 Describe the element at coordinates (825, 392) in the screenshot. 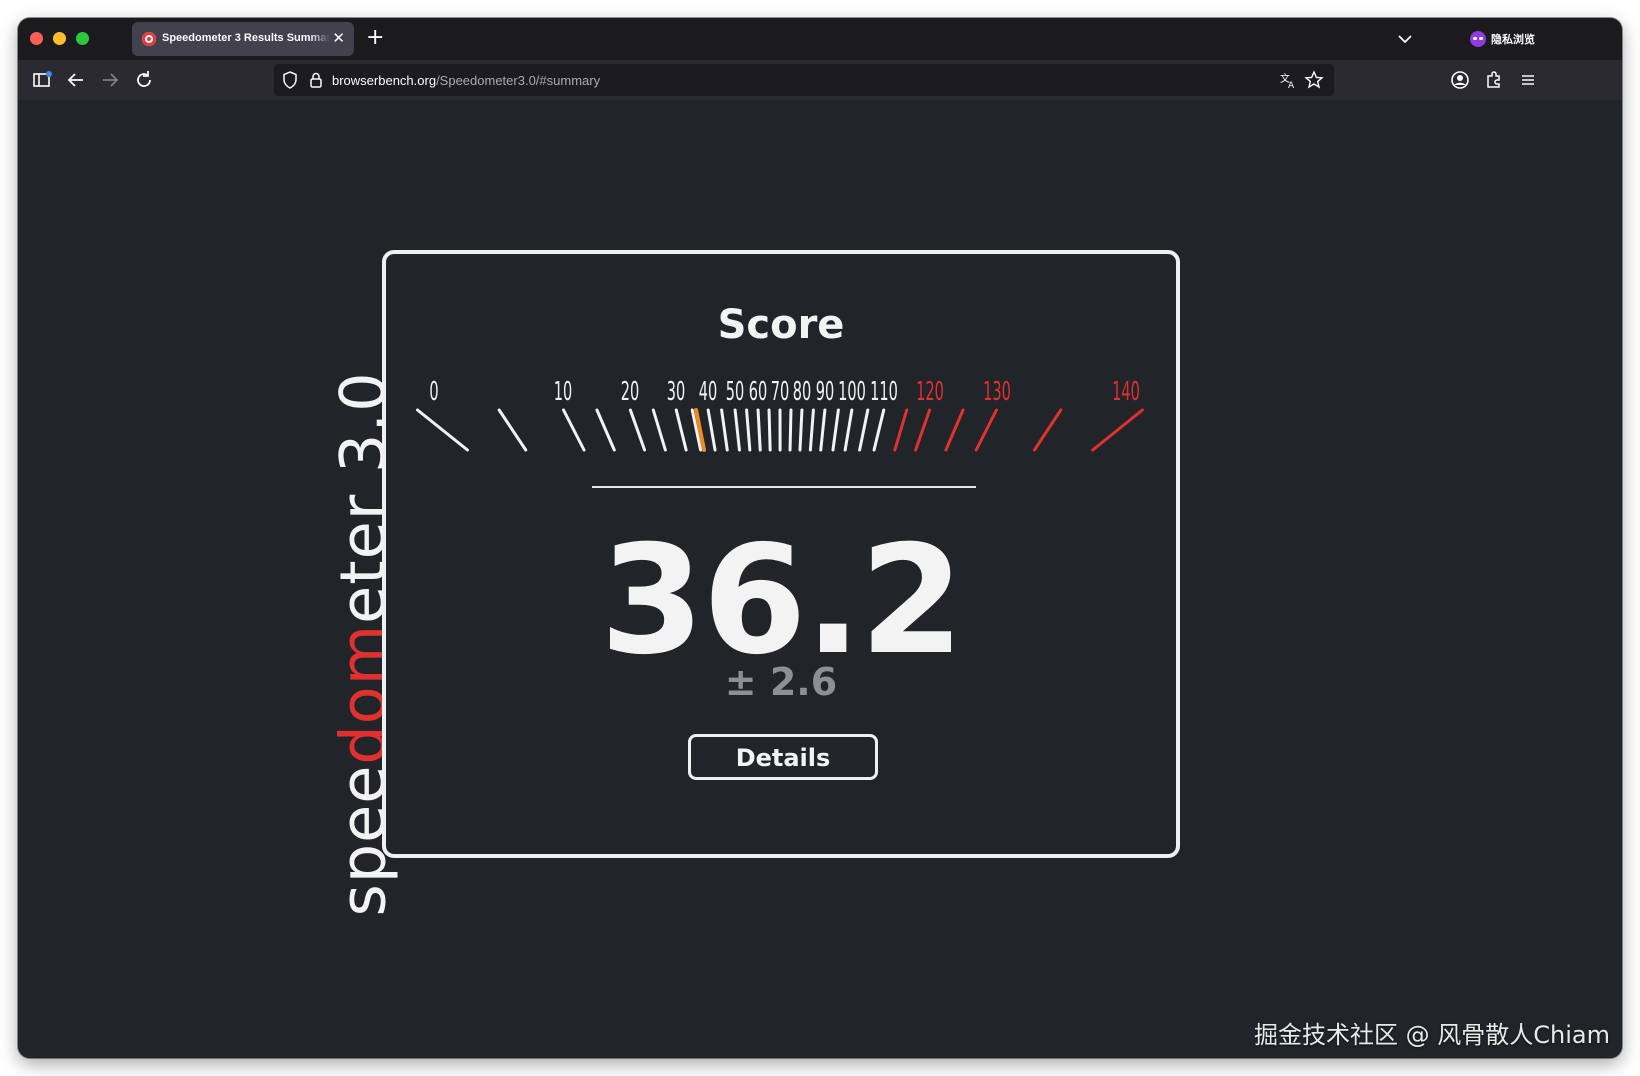

I see `gauge-label: 90` at that location.